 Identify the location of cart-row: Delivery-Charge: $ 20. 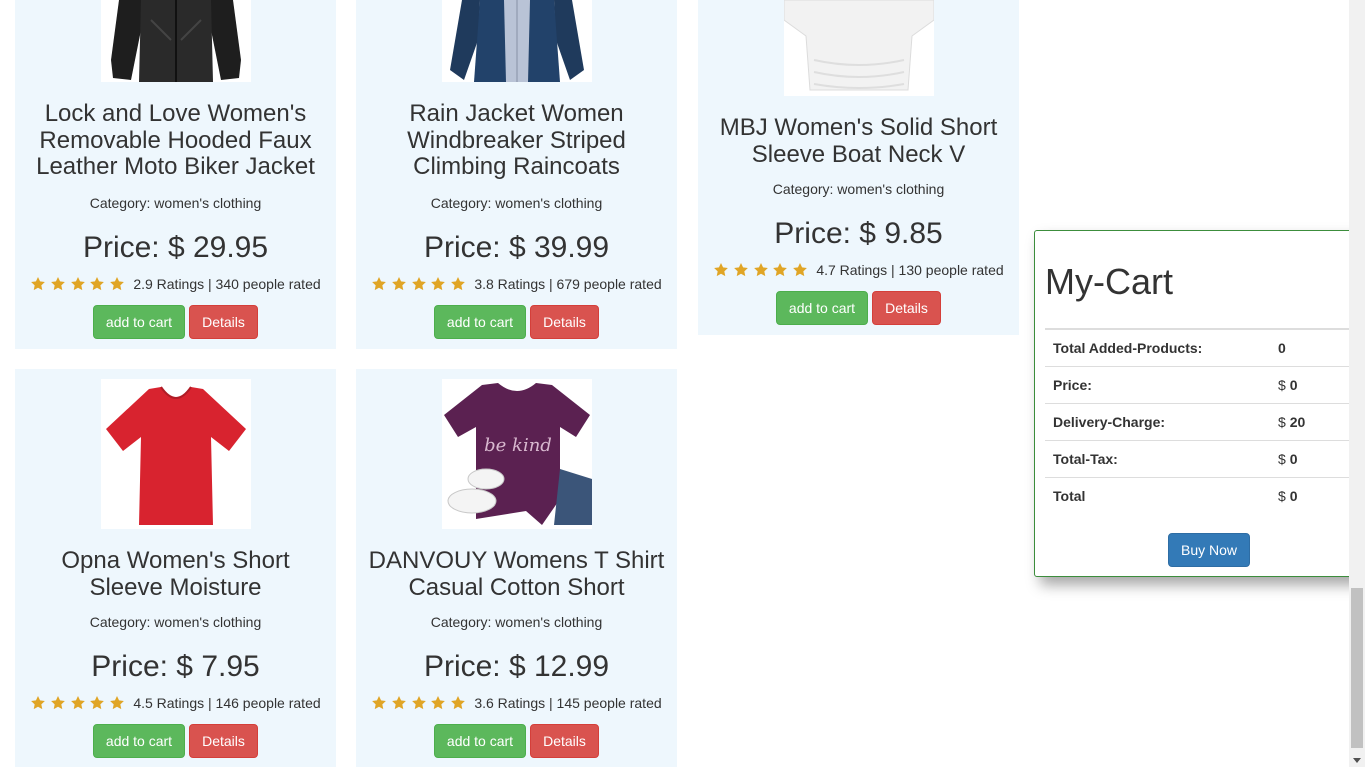
(1200, 422).